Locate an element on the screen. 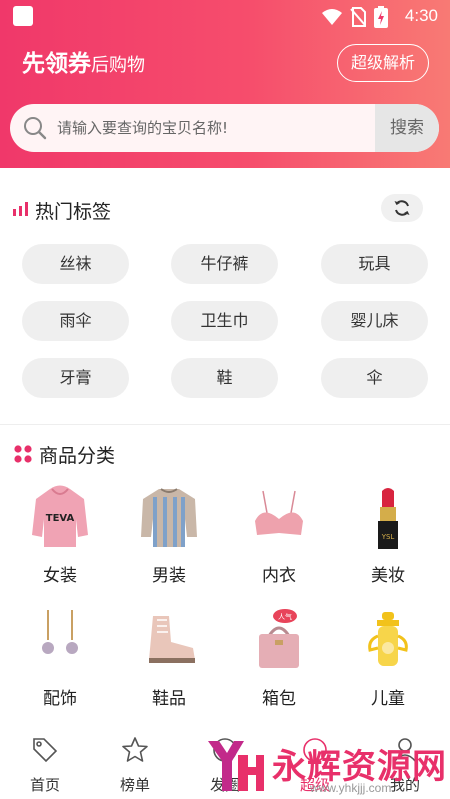 The width and height of the screenshot is (450, 799). search-input: 请输入要查询的宝贝名称! is located at coordinates (142, 128).